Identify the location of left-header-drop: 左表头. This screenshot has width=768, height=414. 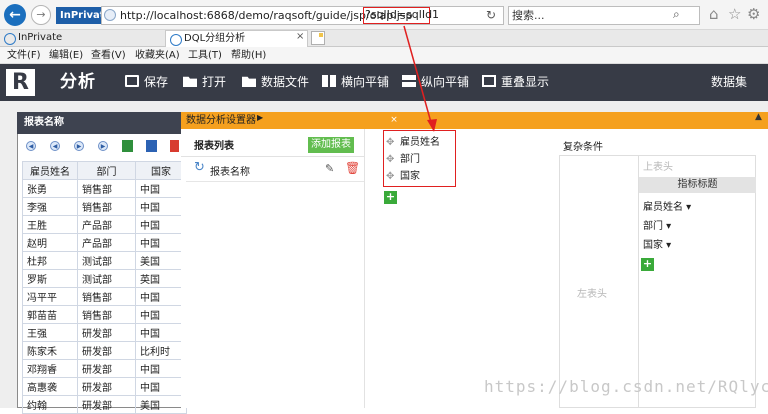
(592, 292).